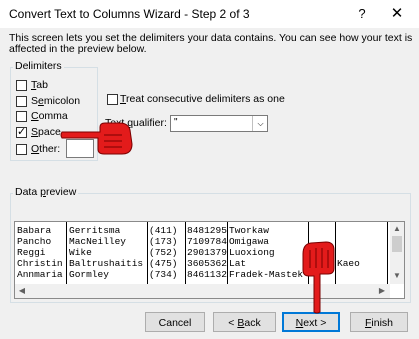 This screenshot has height=339, width=419. What do you see at coordinates (21, 149) in the screenshot?
I see `other-checkbox` at bounding box center [21, 149].